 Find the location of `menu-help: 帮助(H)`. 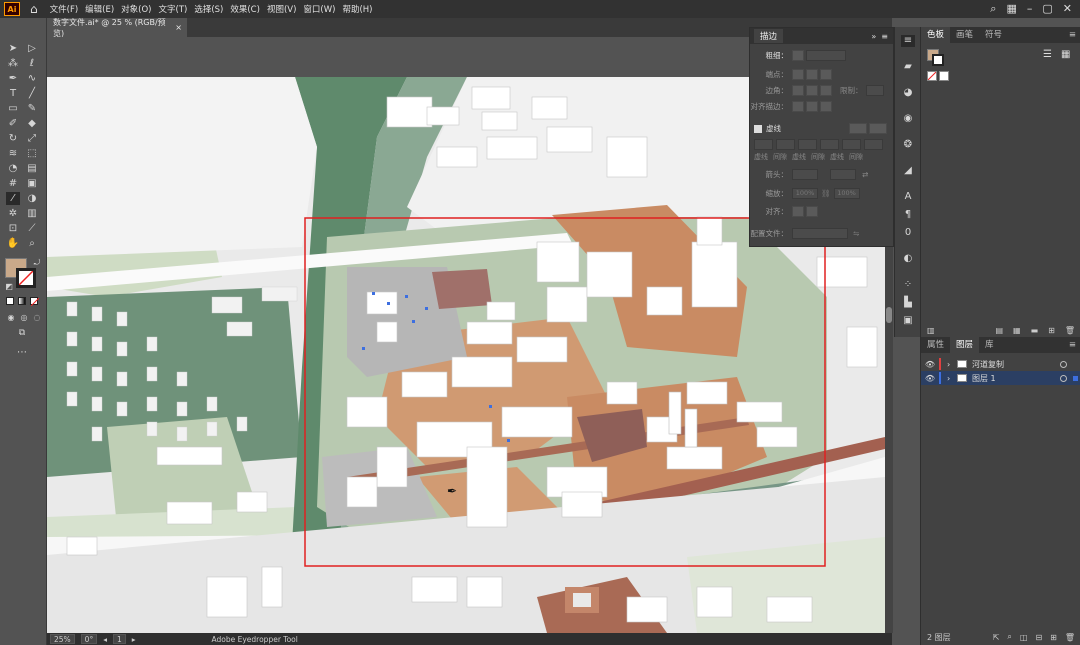

menu-help: 帮助(H) is located at coordinates (357, 9).